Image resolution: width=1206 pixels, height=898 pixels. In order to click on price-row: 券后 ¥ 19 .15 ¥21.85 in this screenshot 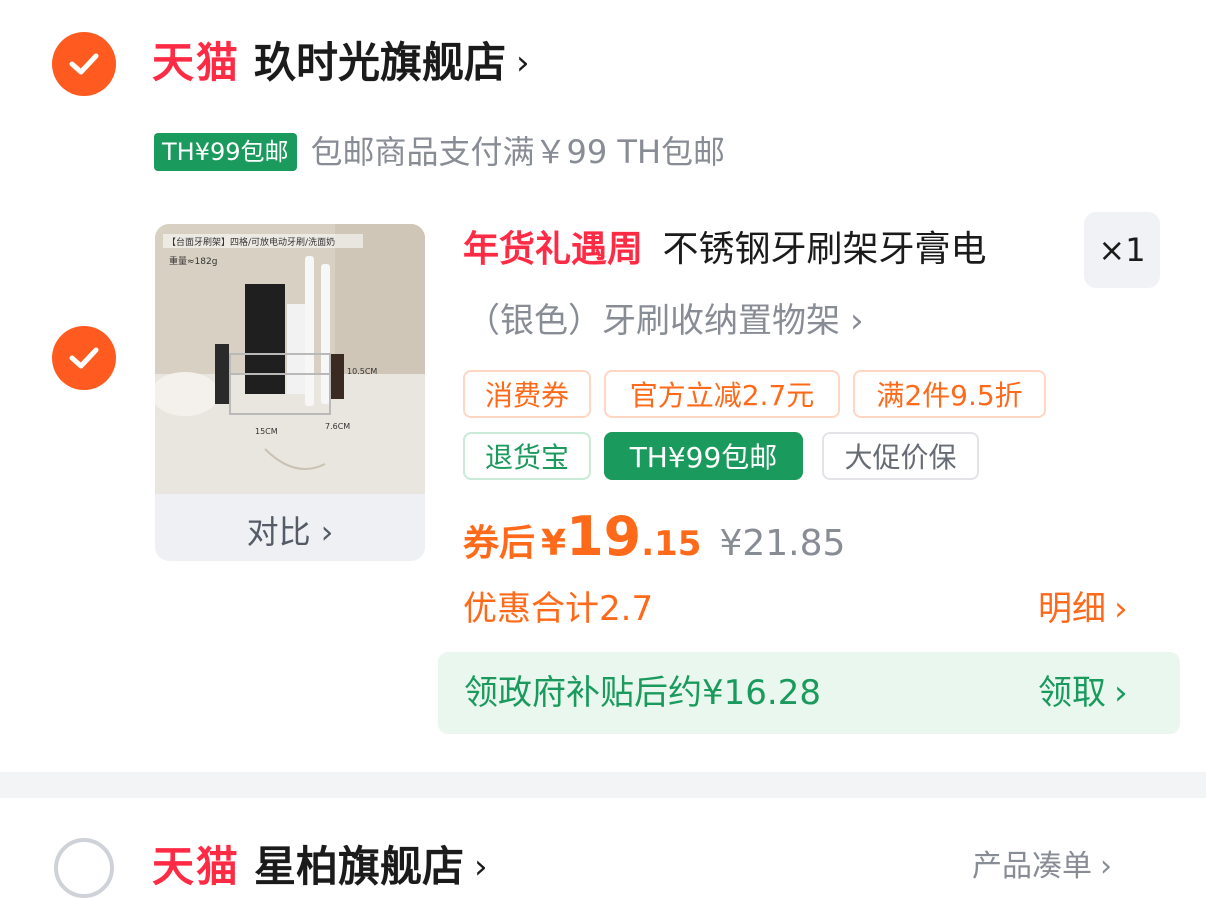, I will do `click(654, 537)`.